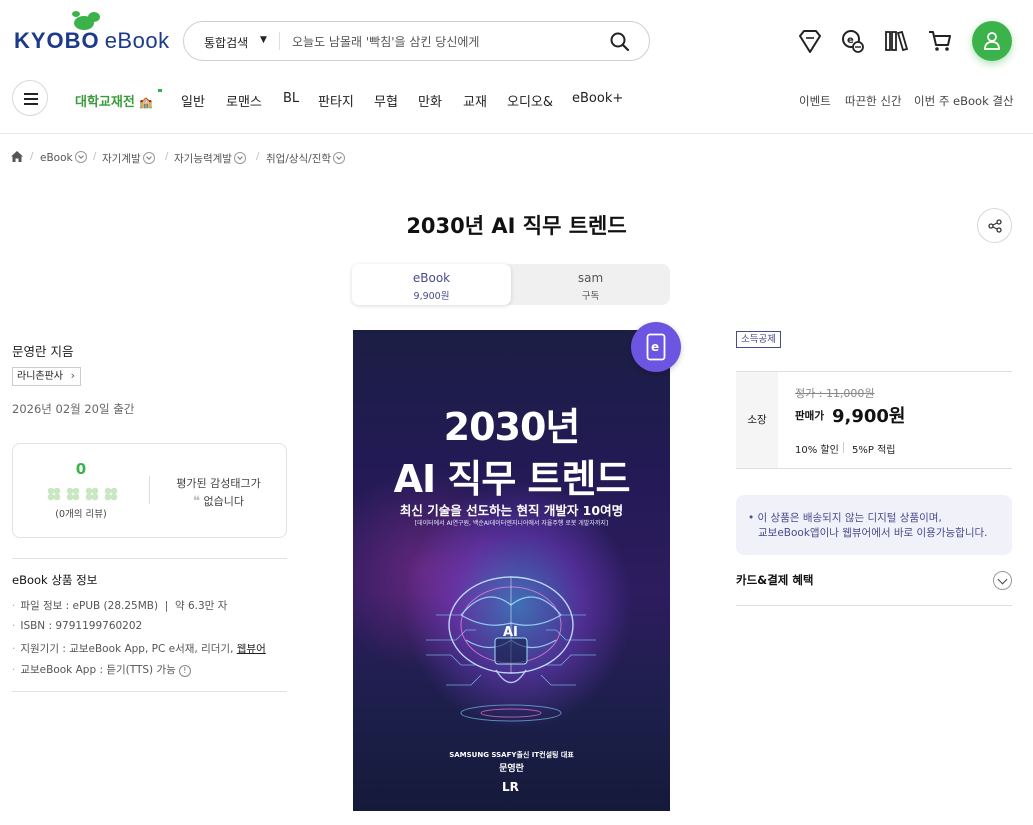 The height and width of the screenshot is (825, 1033). What do you see at coordinates (42, 350) in the screenshot?
I see `author-link: 문영란 지음` at bounding box center [42, 350].